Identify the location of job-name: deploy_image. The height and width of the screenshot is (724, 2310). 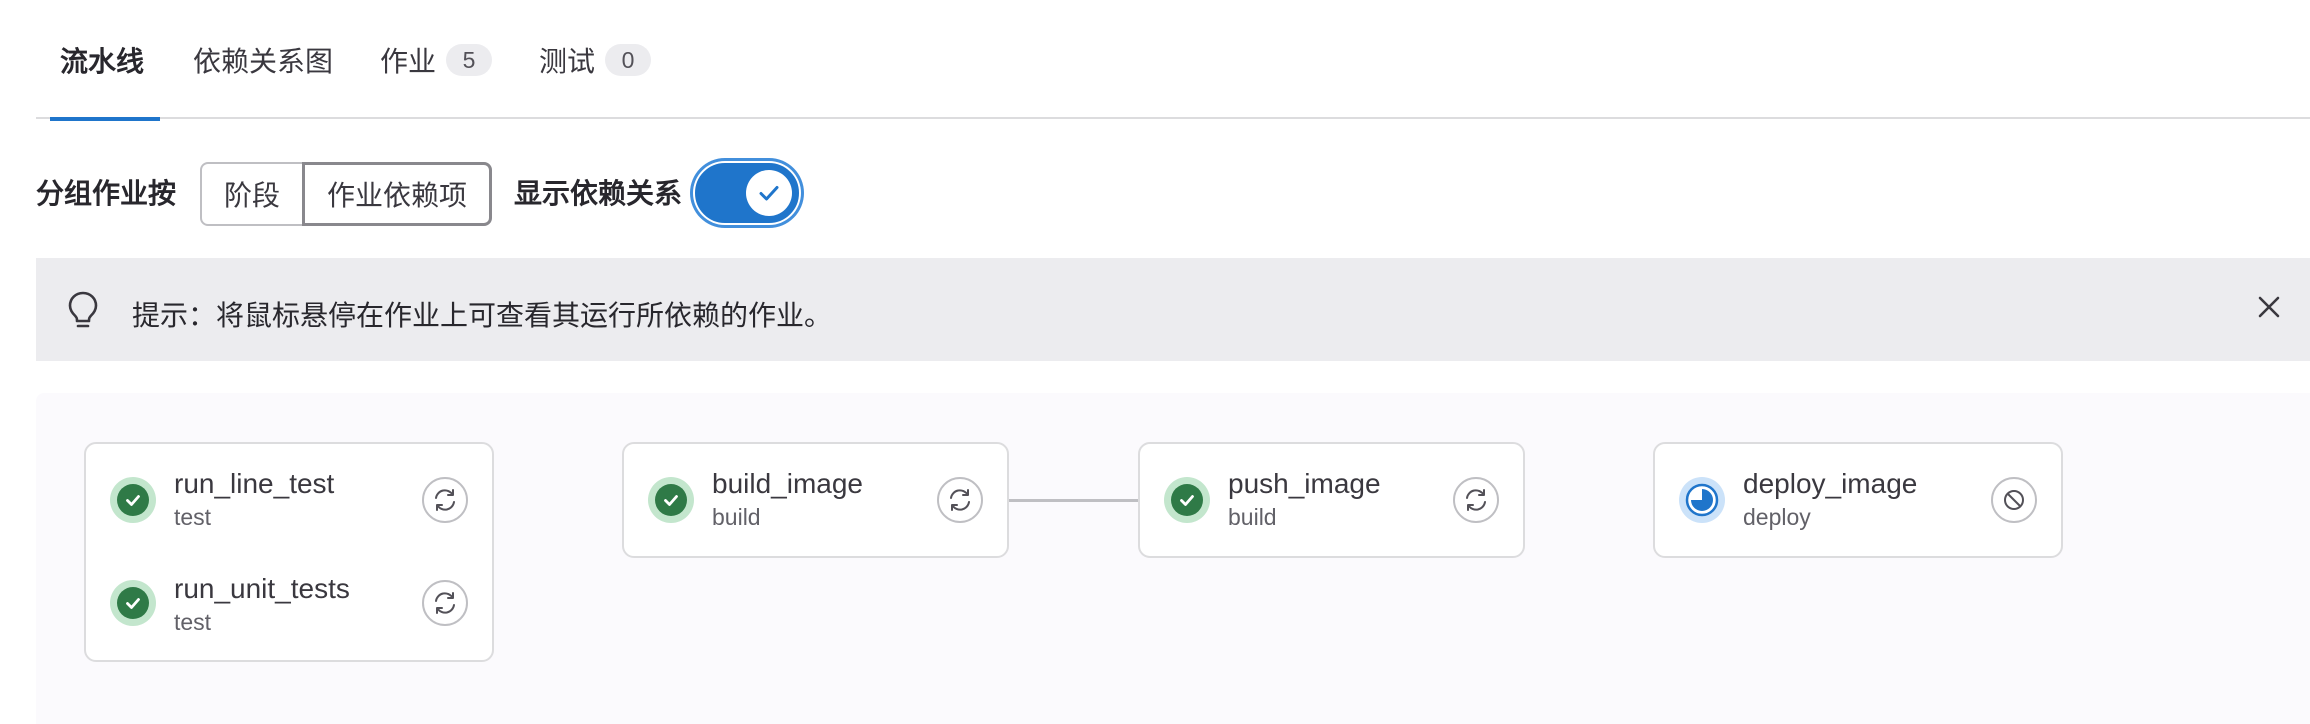
(1830, 483).